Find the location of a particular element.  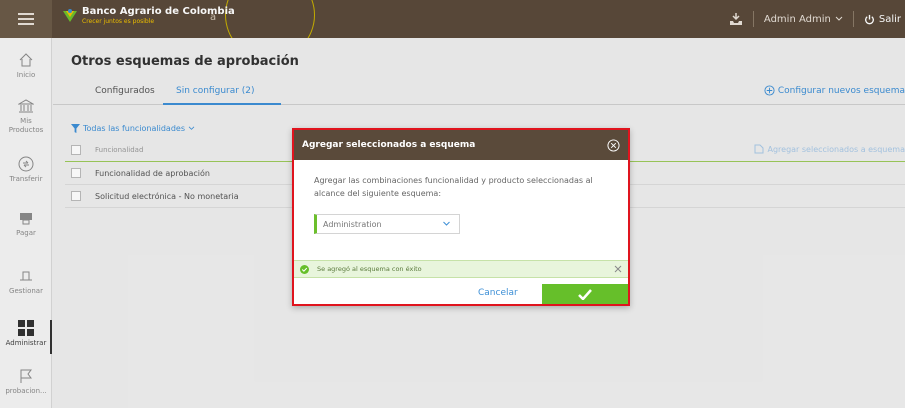

cancel-button: Cancelar is located at coordinates (498, 293).